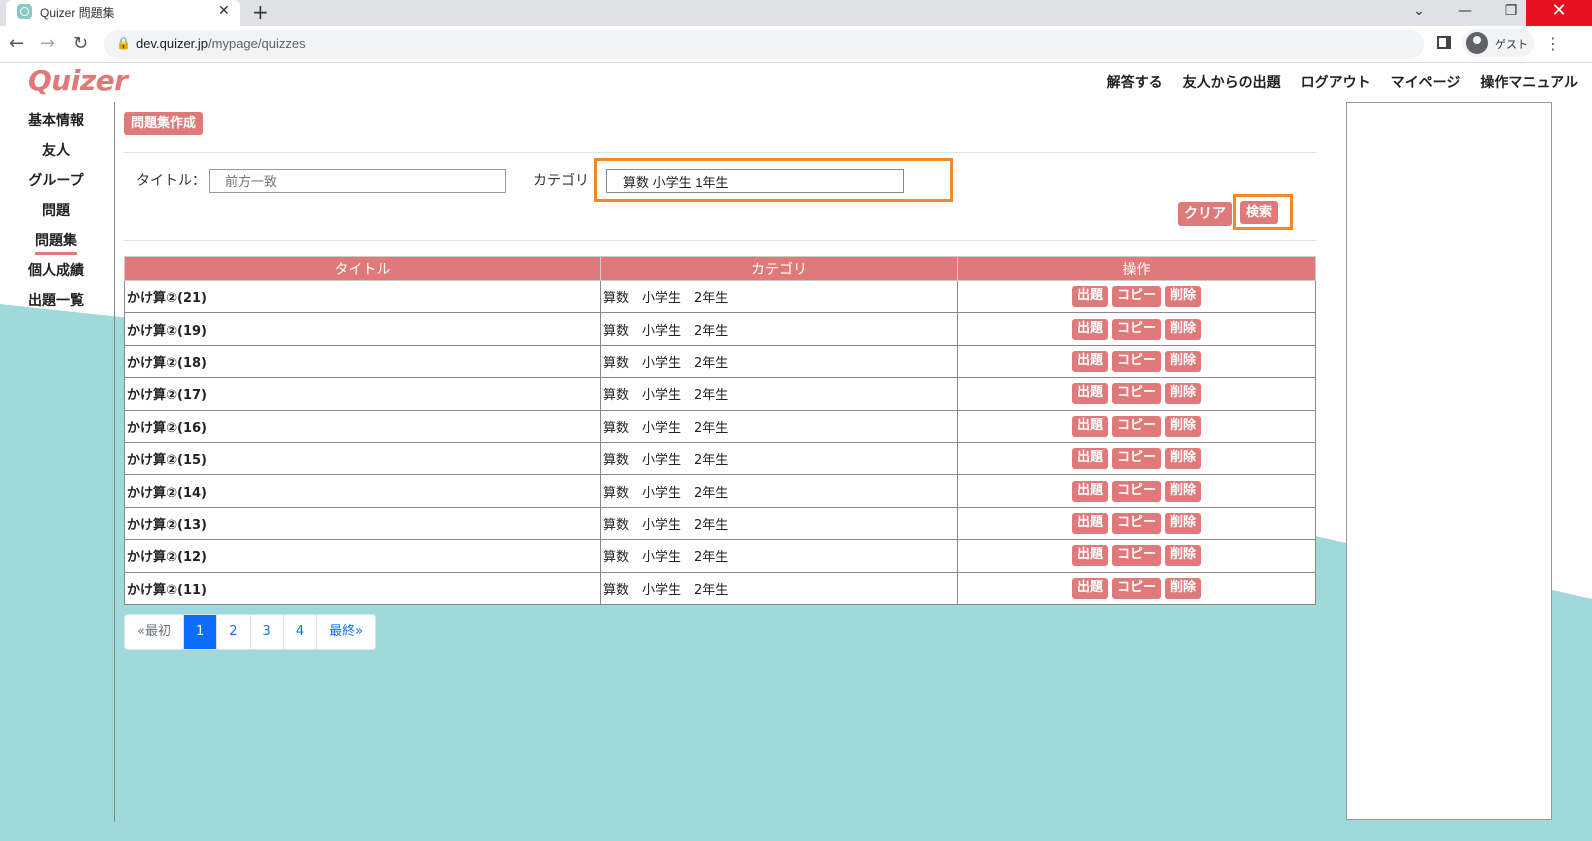 The image size is (1592, 841). Describe the element at coordinates (260, 12) in the screenshot. I see `new-tab-icon: +` at that location.